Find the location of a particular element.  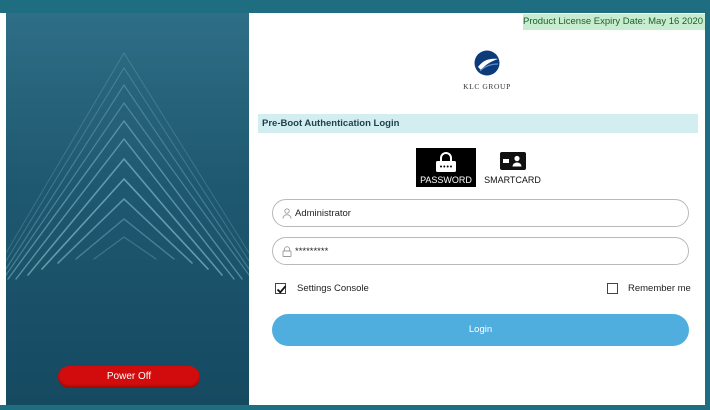

password-keypad-icon is located at coordinates (446, 162).